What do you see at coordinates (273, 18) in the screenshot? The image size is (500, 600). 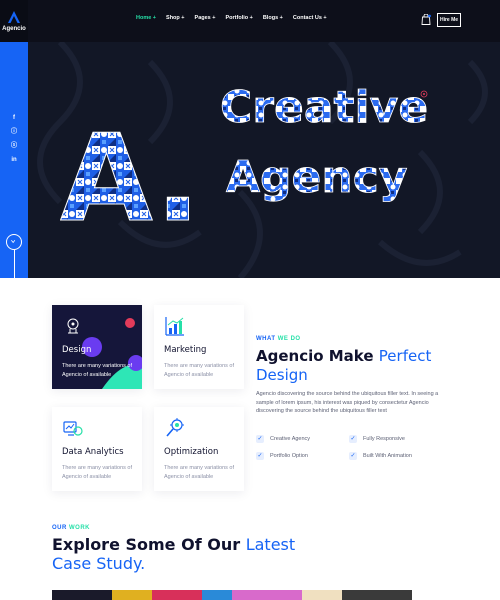 I see `nav-blogs: Blogs +` at bounding box center [273, 18].